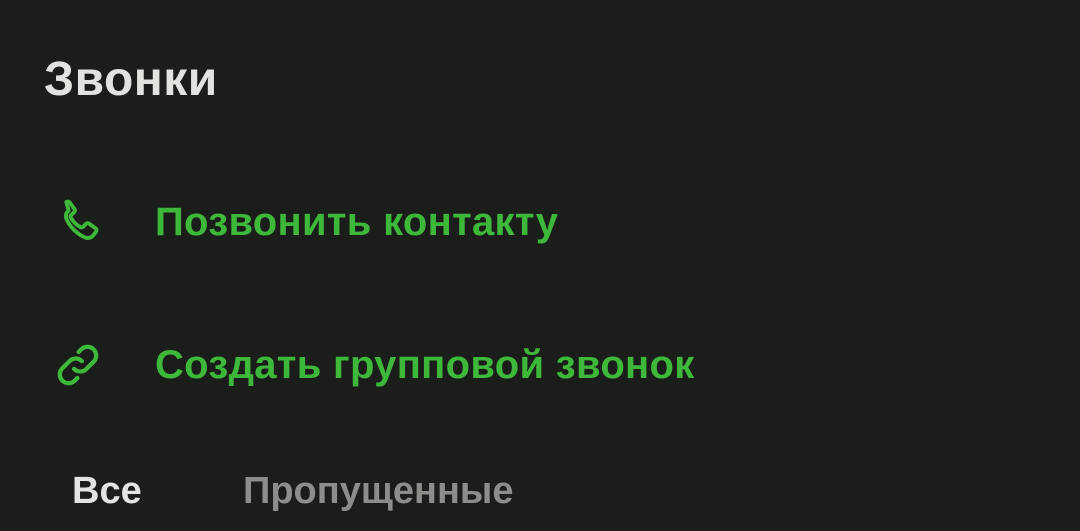 The height and width of the screenshot is (531, 1080). I want to click on tab-all: Все, so click(107, 491).